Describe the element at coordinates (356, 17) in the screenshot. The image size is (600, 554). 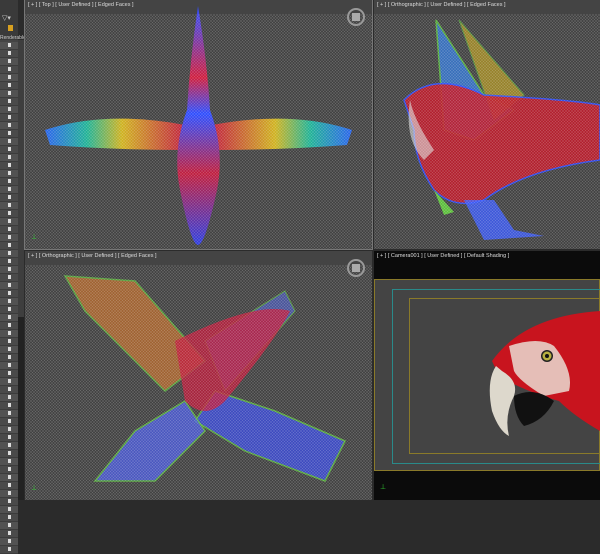
I see `viewcube-icon` at that location.